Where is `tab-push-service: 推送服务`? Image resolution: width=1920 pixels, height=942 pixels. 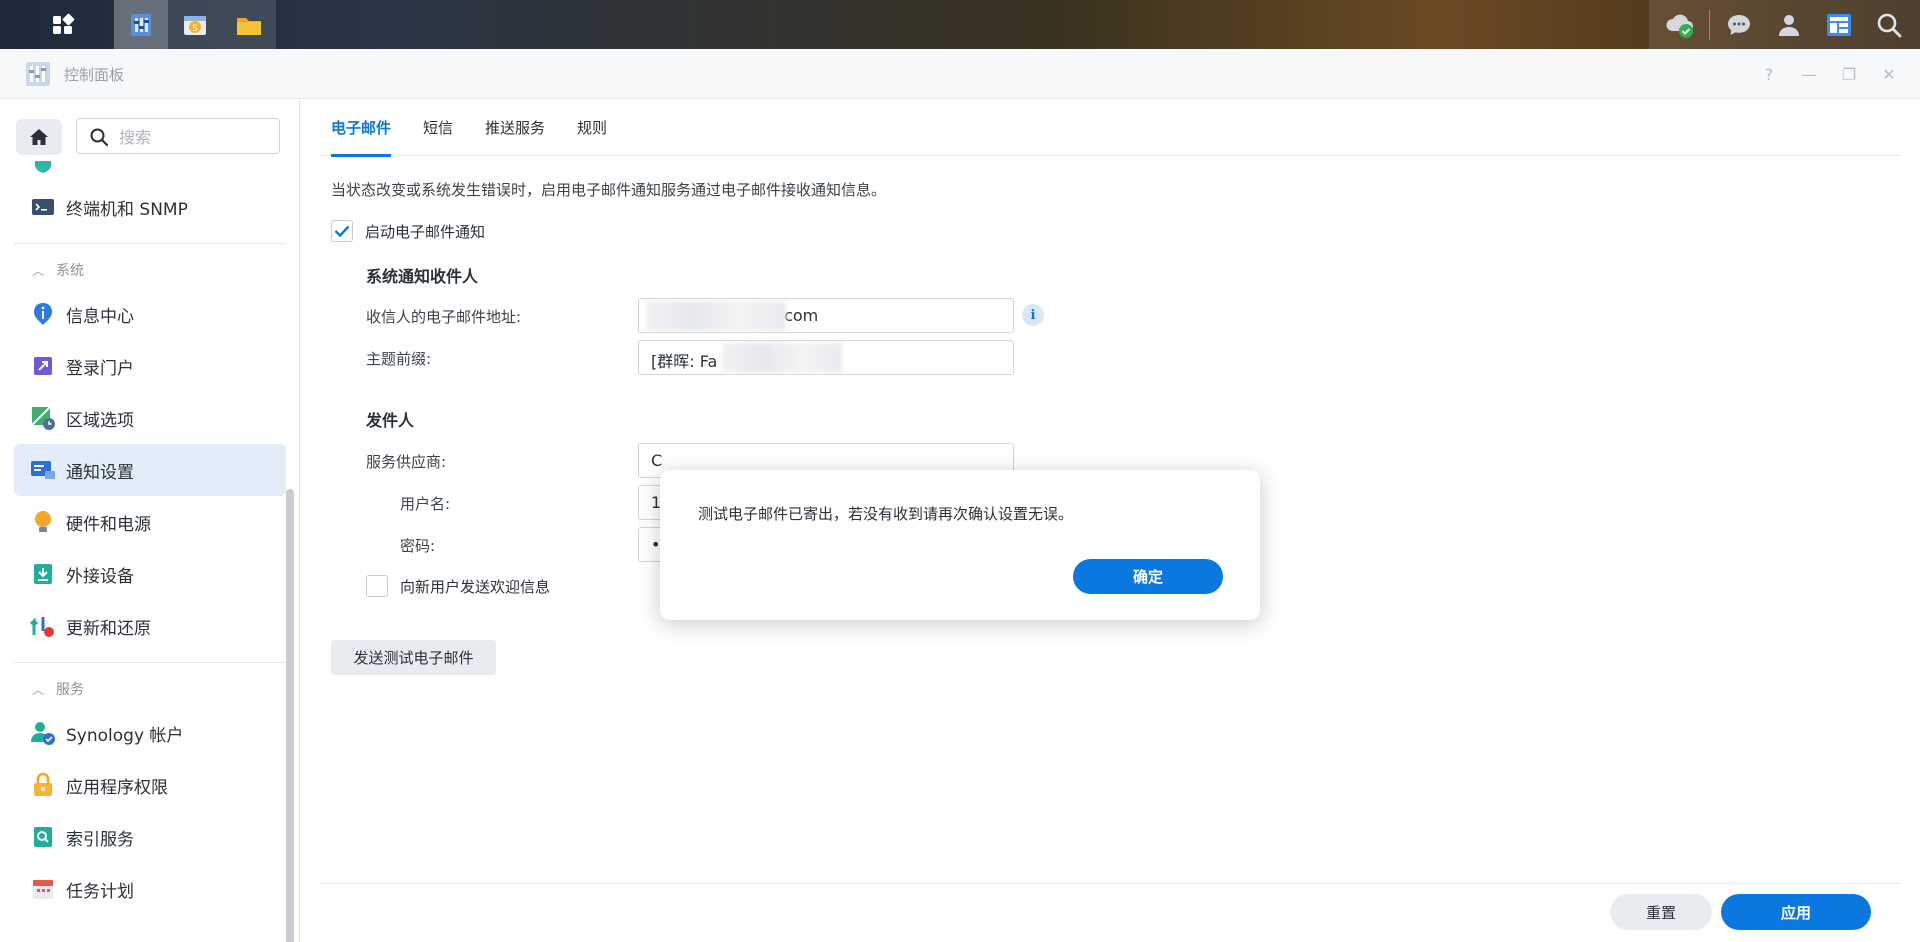 tab-push-service: 推送服务 is located at coordinates (515, 127).